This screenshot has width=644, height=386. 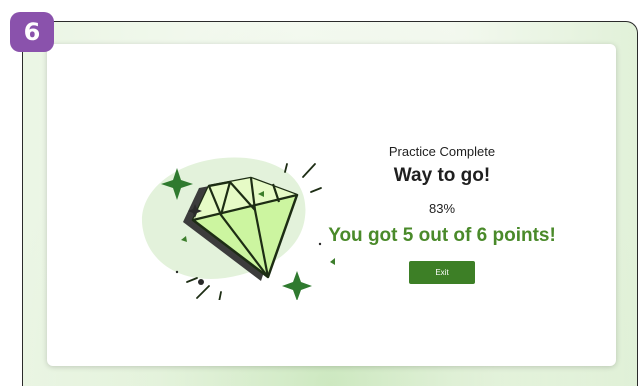 What do you see at coordinates (442, 235) in the screenshot?
I see `score-summary: You got 5 out of 6 points!` at bounding box center [442, 235].